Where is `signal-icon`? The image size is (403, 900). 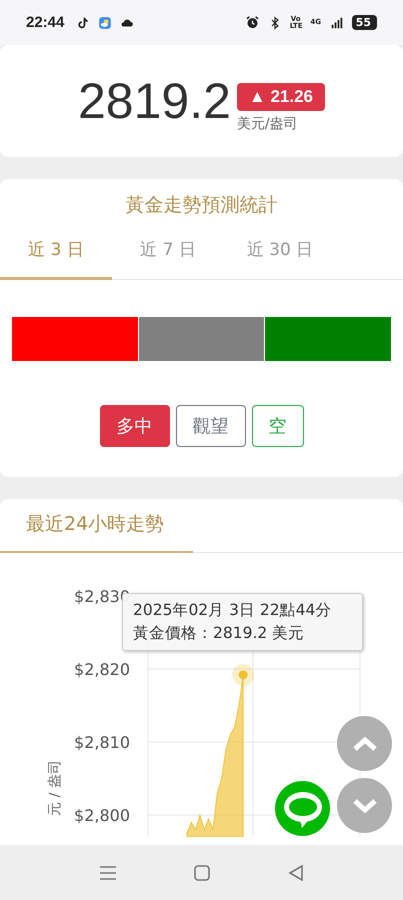 signal-icon is located at coordinates (337, 23).